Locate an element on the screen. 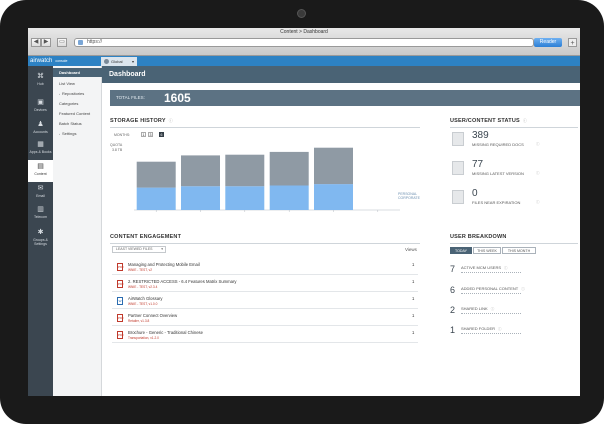  nav-devices: ▣ Devices is located at coordinates (40, 107).